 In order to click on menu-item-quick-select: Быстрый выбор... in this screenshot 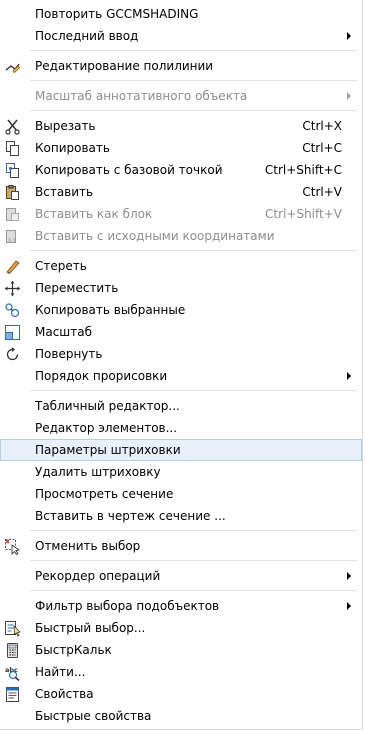, I will do `click(181, 628)`.